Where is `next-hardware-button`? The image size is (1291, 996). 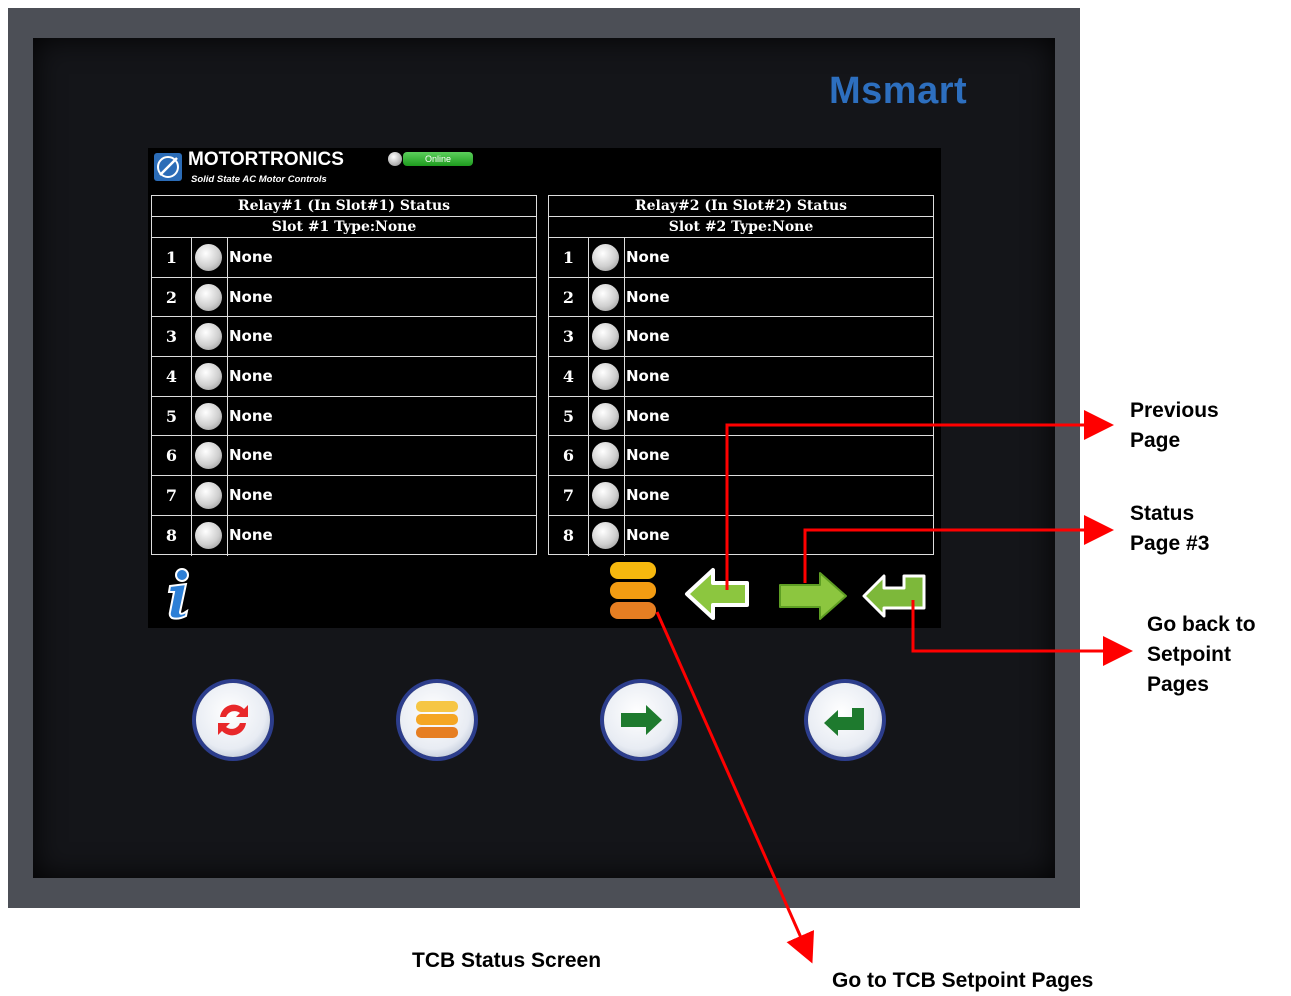 next-hardware-button is located at coordinates (641, 720).